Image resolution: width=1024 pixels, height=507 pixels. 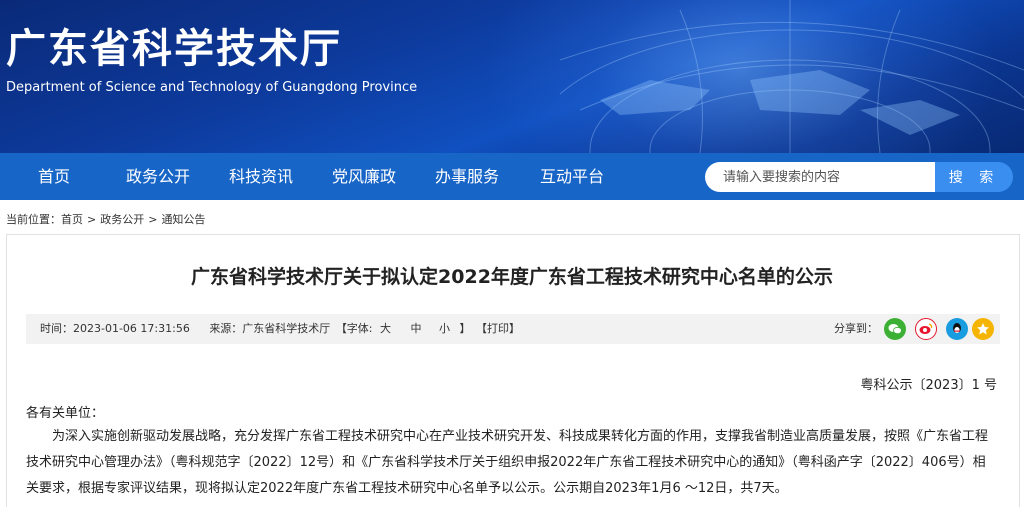 I want to click on salutation: 各有关单位：, so click(x=65, y=413).